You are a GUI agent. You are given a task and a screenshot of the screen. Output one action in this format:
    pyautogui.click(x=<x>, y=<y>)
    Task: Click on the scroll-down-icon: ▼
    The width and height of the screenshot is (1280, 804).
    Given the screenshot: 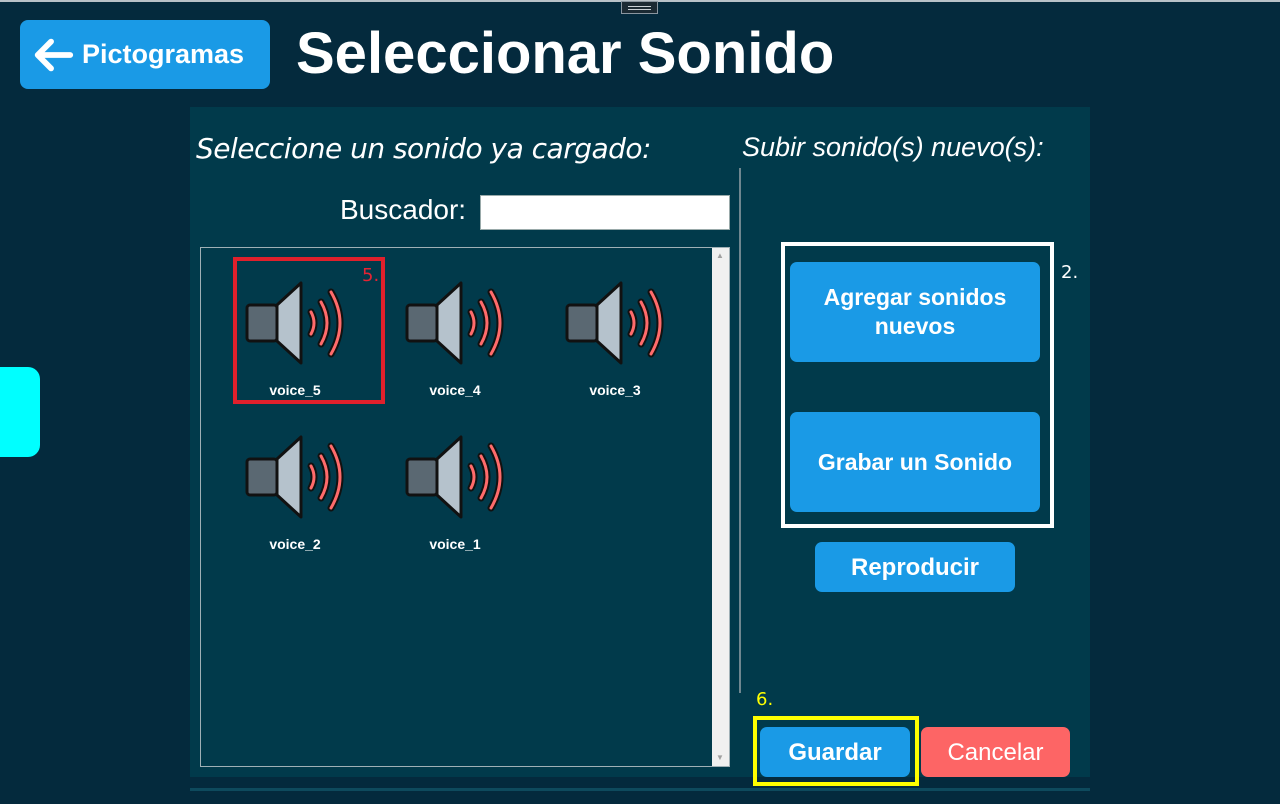 What is the action you would take?
    pyautogui.click(x=720, y=758)
    